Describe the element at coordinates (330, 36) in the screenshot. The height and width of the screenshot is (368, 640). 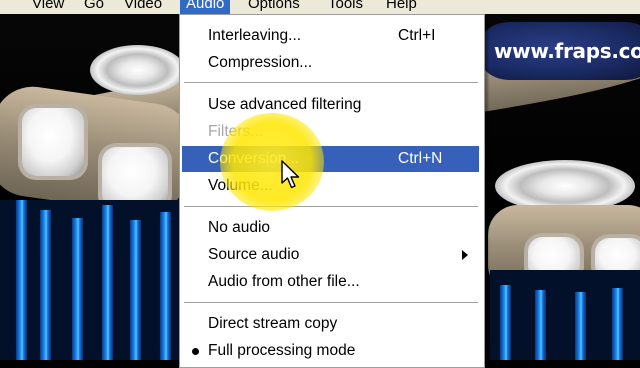
I see `menu-item-interleaving: Interleaving... Ctrl+I` at that location.